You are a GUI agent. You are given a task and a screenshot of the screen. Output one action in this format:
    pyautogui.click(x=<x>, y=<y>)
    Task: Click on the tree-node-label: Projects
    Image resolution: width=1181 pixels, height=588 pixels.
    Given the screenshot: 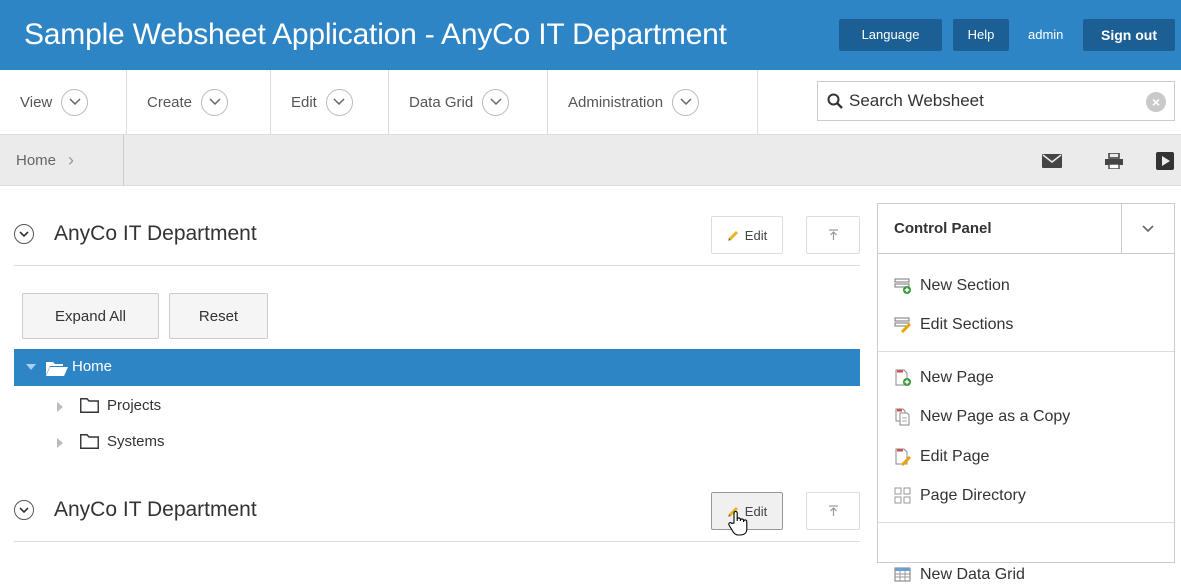 What is the action you would take?
    pyautogui.click(x=134, y=405)
    